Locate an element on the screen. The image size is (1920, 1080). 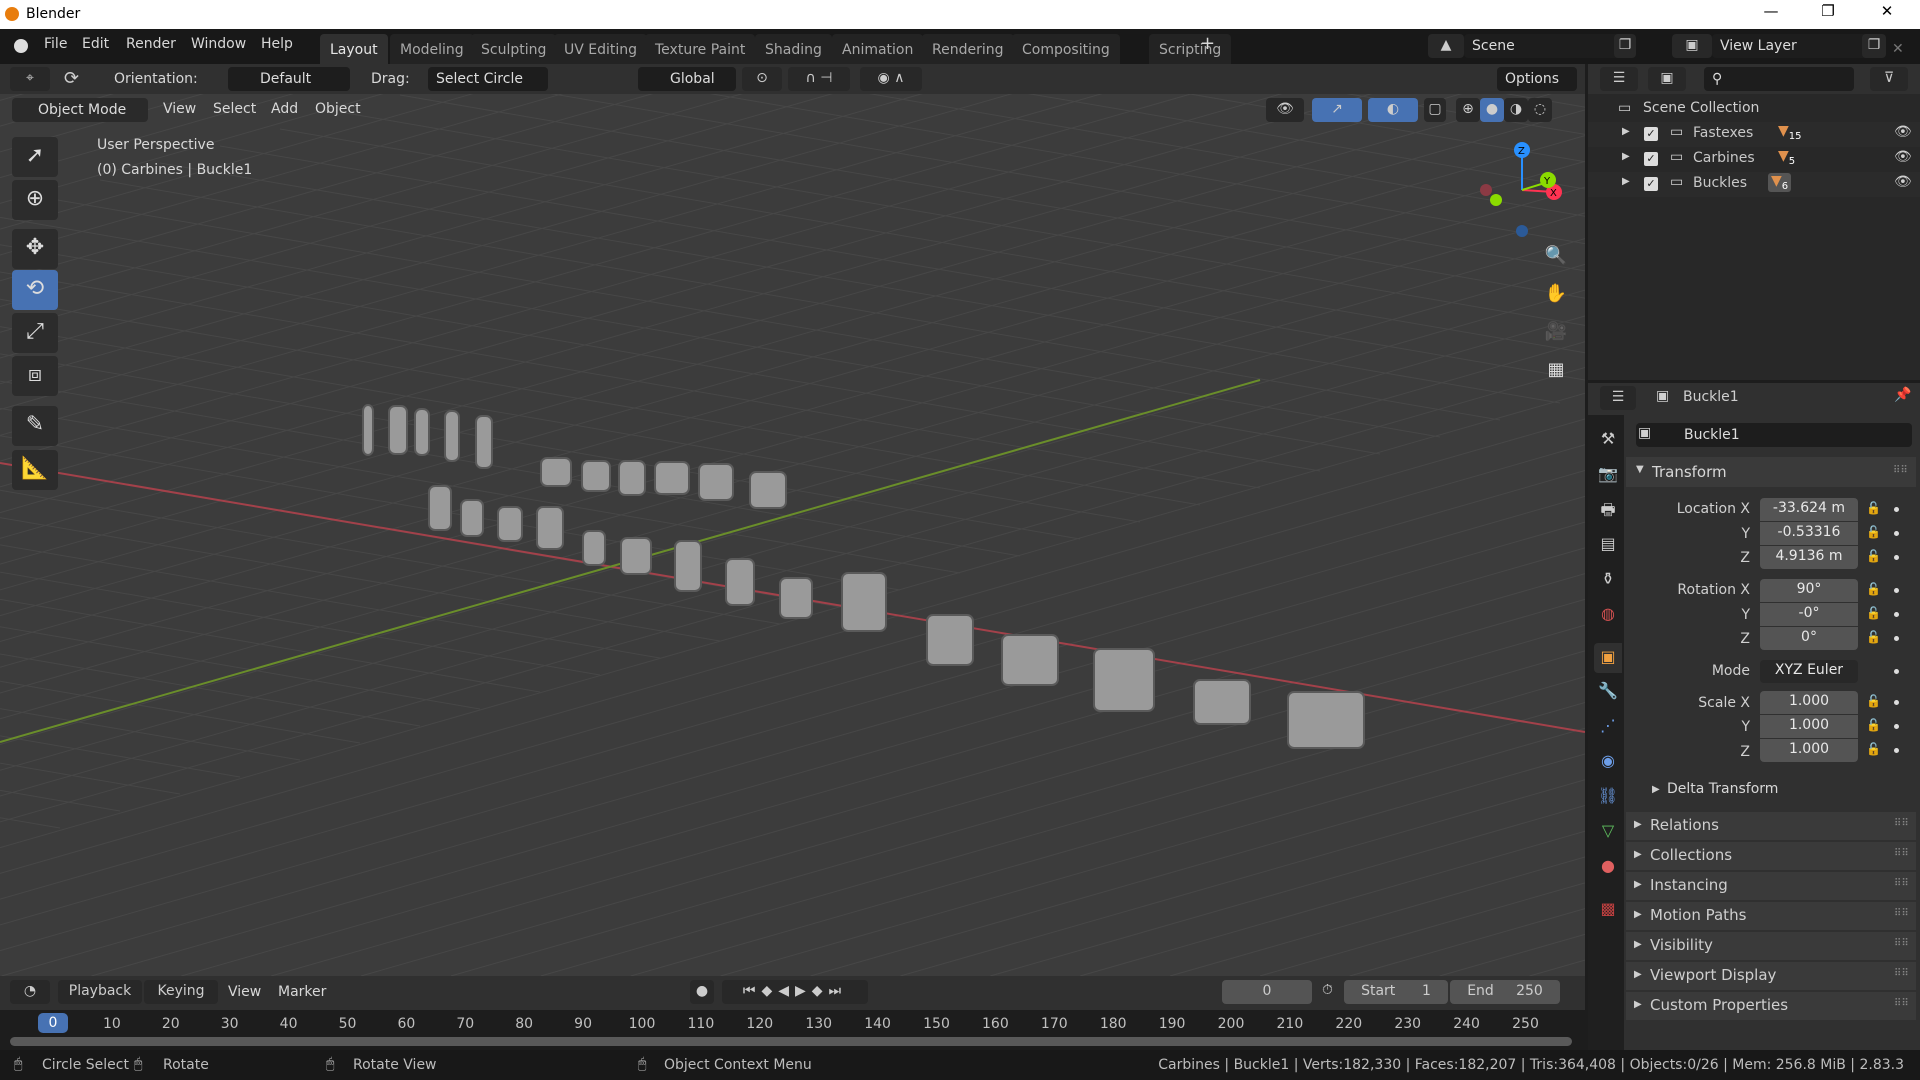
location-y-field: -0.53316 is located at coordinates (1809, 533).